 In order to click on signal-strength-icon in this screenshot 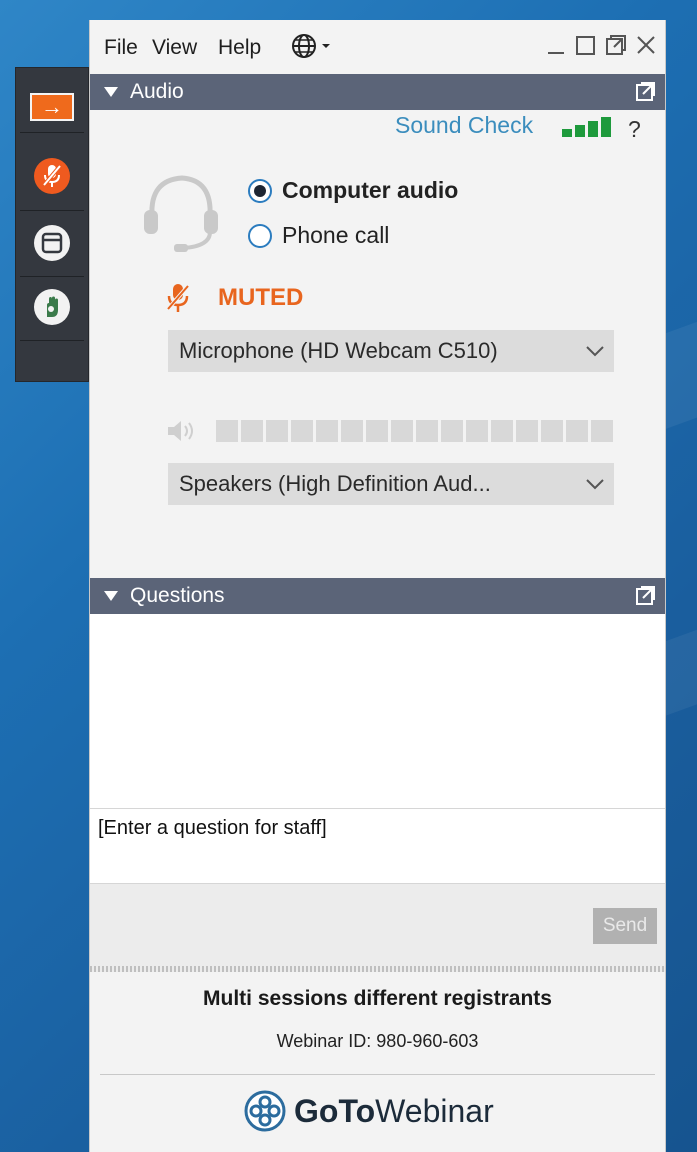, I will do `click(586, 127)`.